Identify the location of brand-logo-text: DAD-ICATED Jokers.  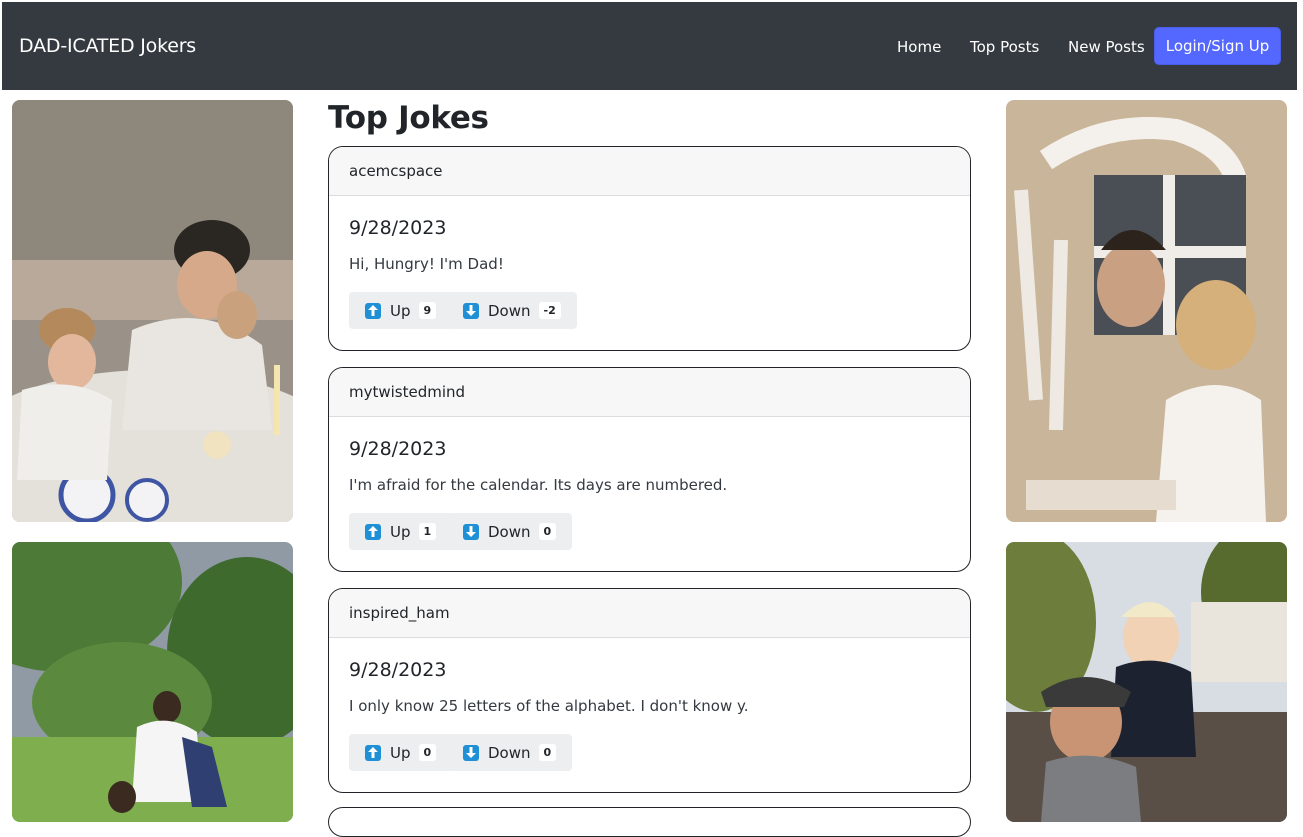
(107, 46).